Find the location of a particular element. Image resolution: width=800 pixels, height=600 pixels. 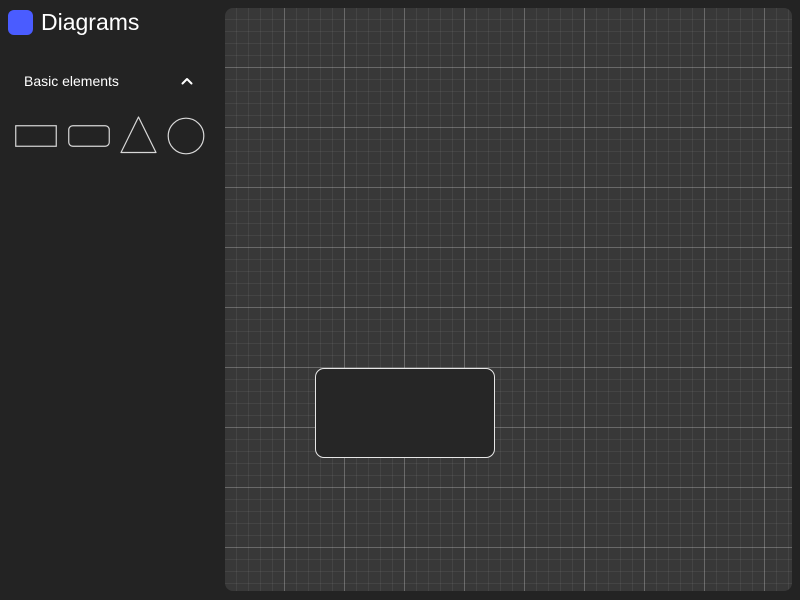

rounded-rectangle-icon is located at coordinates (89, 136).